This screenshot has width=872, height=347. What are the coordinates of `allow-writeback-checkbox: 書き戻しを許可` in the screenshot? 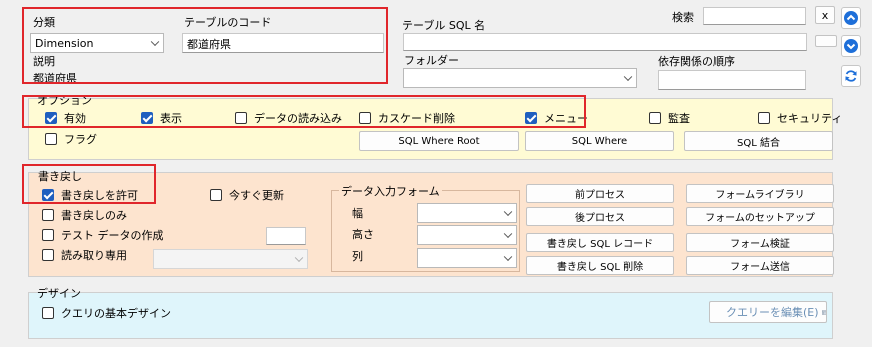 It's located at (90, 195).